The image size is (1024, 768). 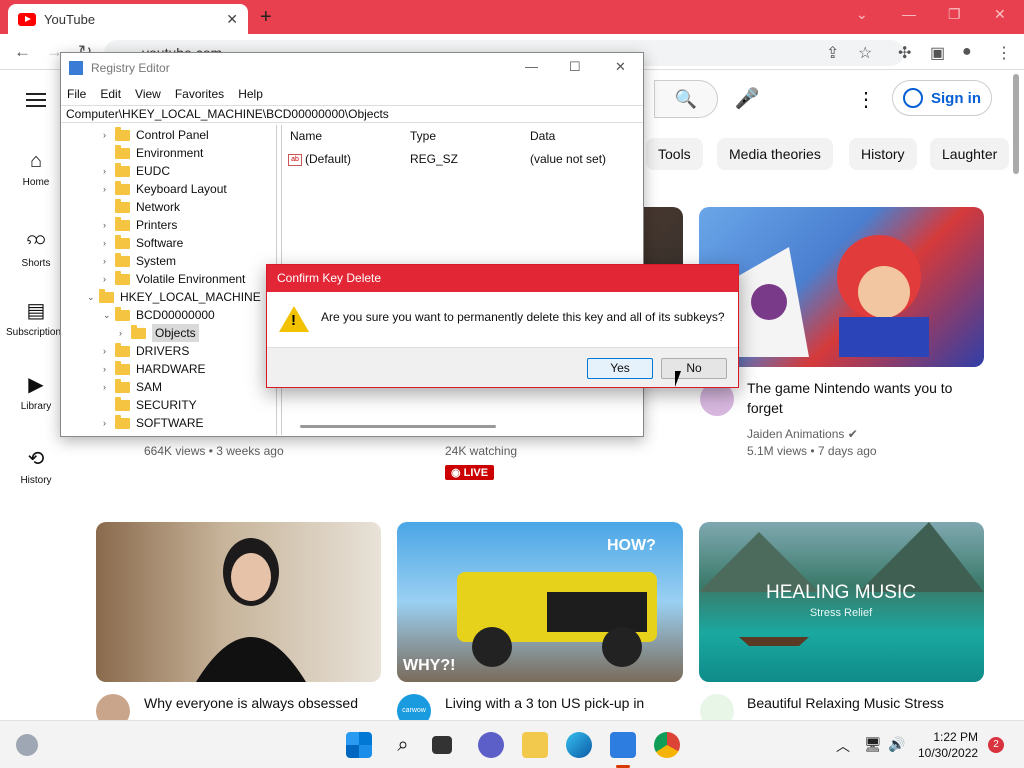 I want to click on back-icon: ←, so click(x=22, y=52).